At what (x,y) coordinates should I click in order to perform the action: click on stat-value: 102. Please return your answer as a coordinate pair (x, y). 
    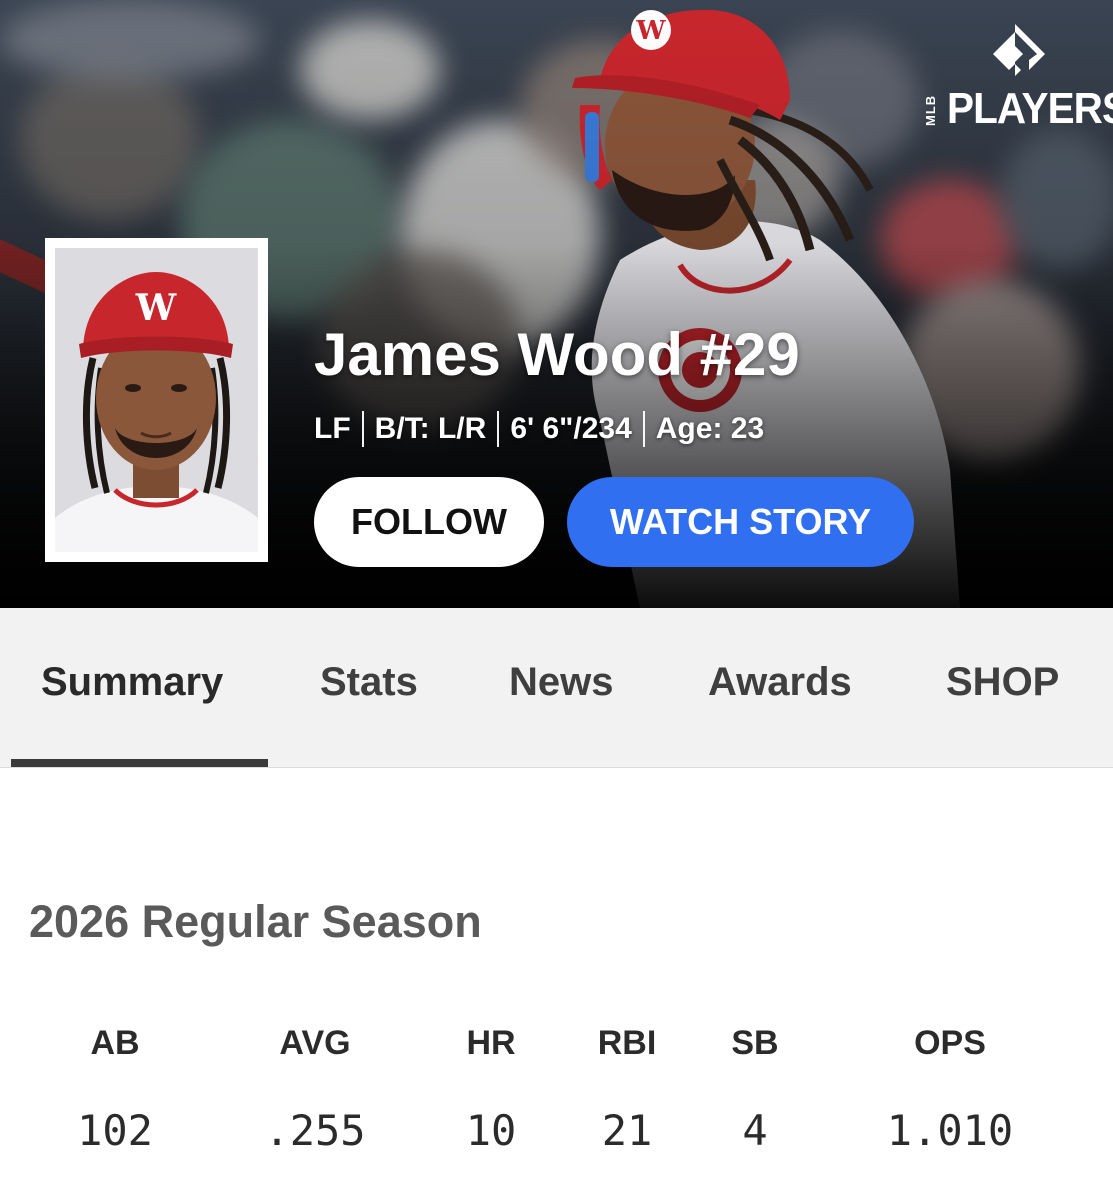
    Looking at the image, I should click on (115, 1130).